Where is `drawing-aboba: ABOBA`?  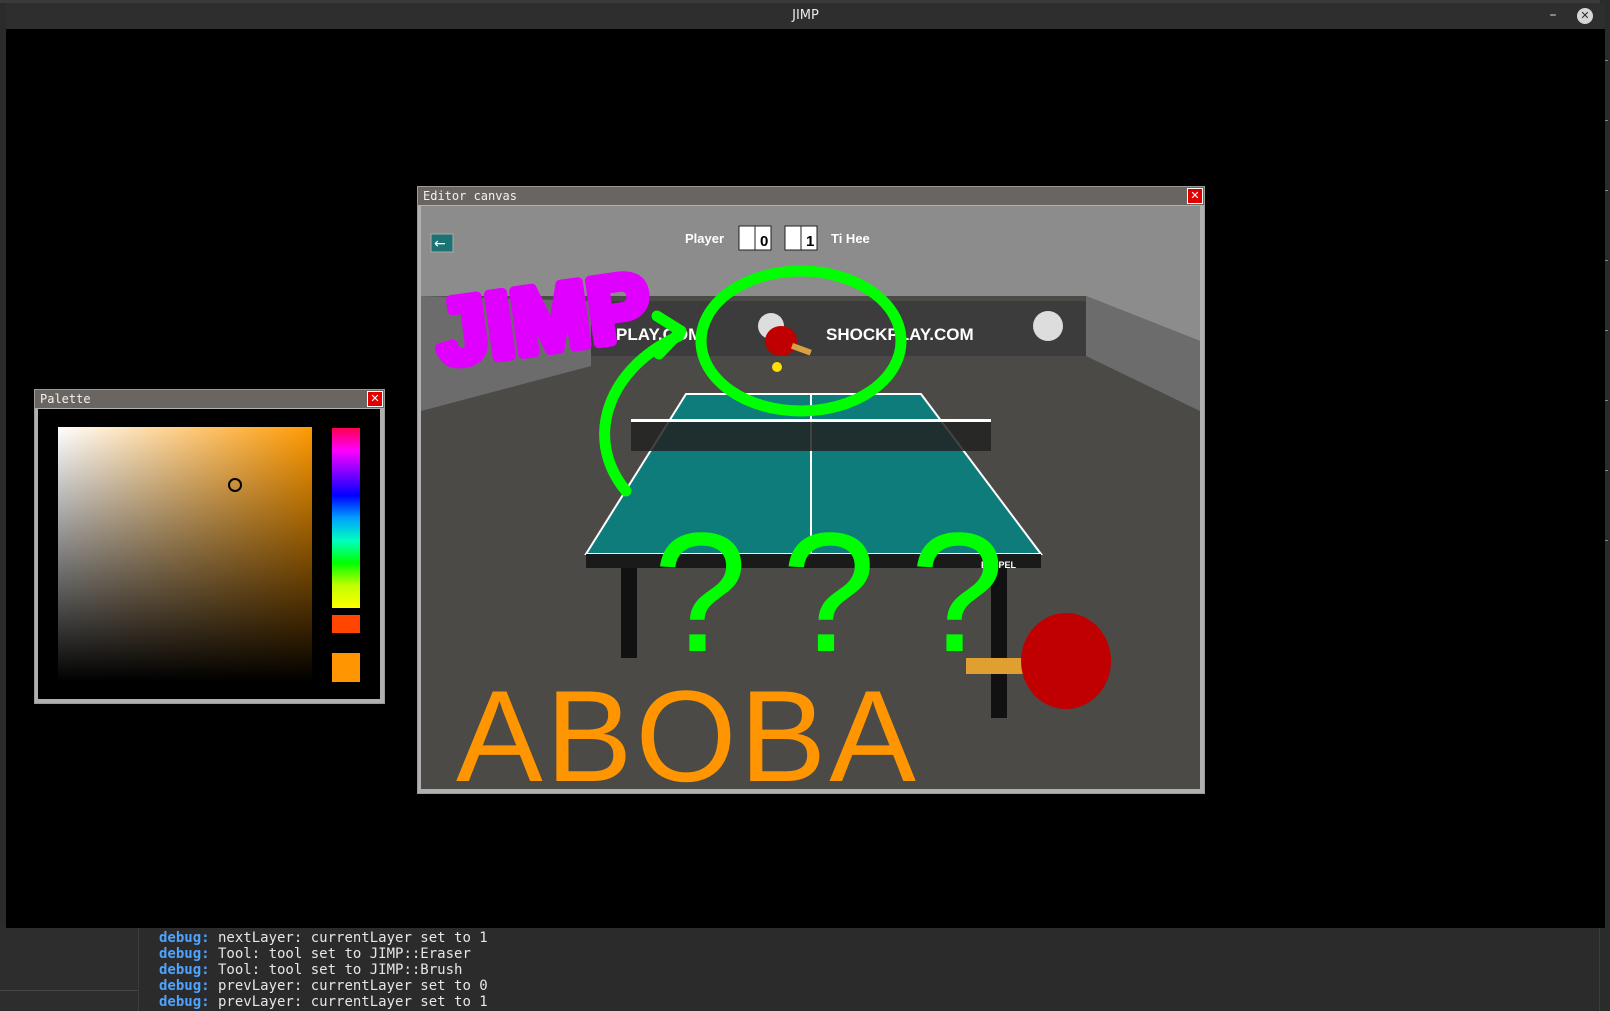 drawing-aboba: ABOBA is located at coordinates (687, 726).